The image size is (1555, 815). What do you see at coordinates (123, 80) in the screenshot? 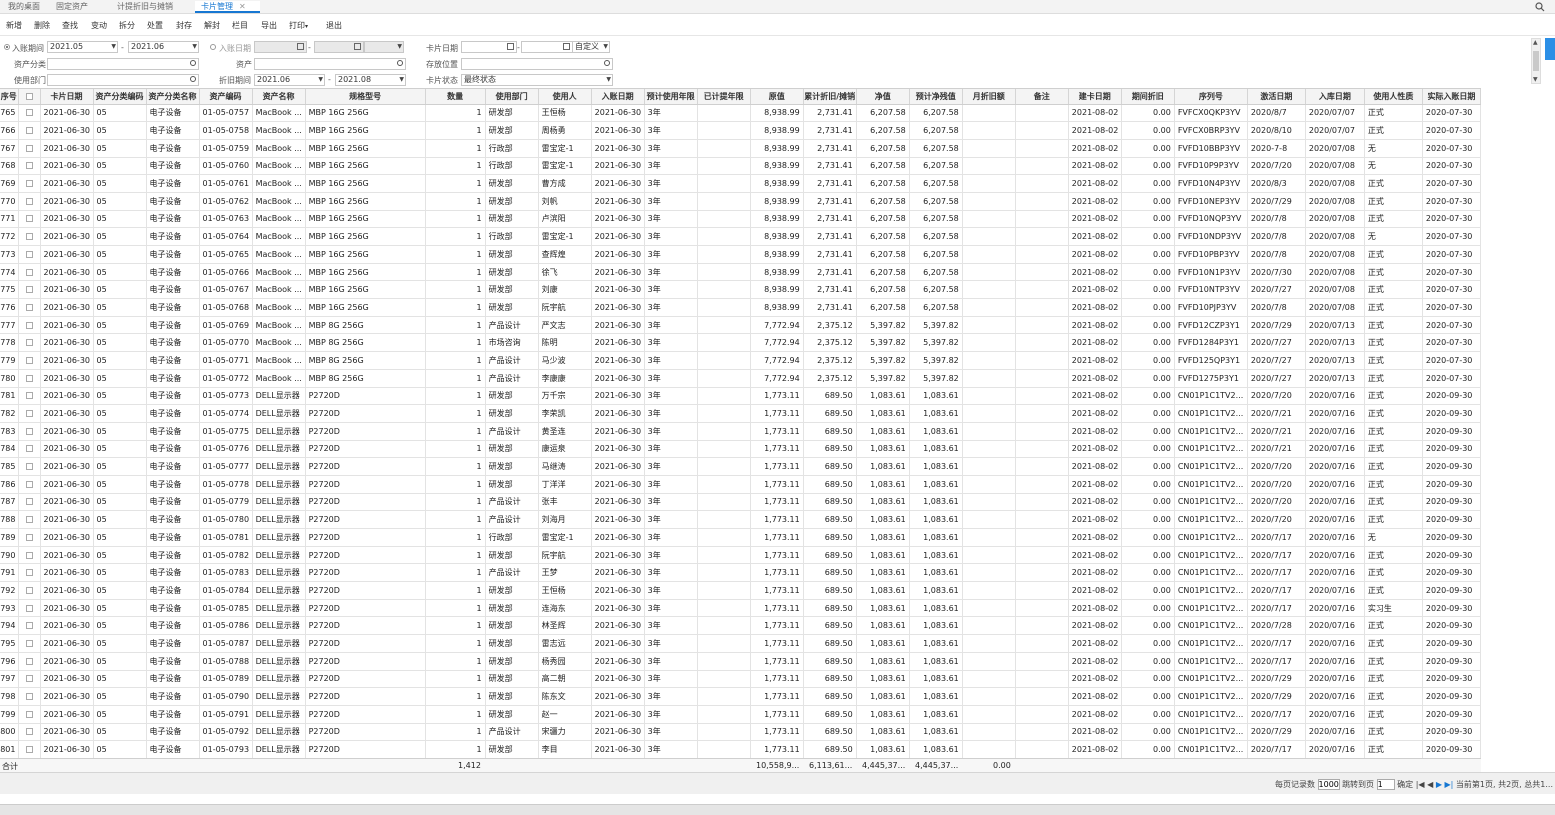
I see `dept-input` at bounding box center [123, 80].